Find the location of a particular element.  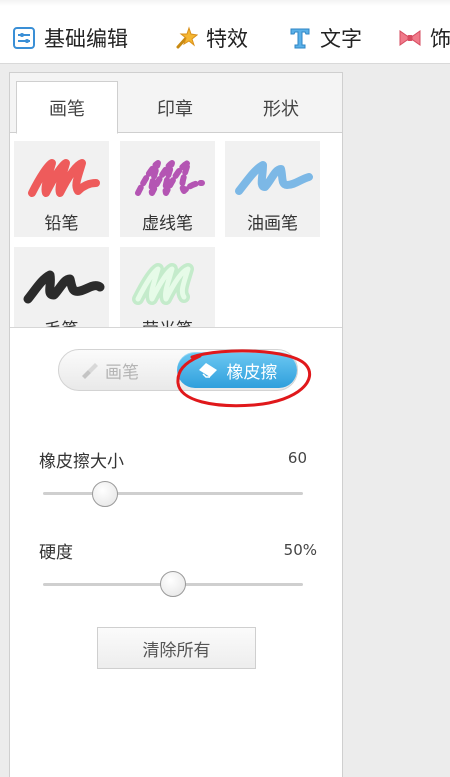

brush-oil-label: 油画笔 is located at coordinates (272, 224).